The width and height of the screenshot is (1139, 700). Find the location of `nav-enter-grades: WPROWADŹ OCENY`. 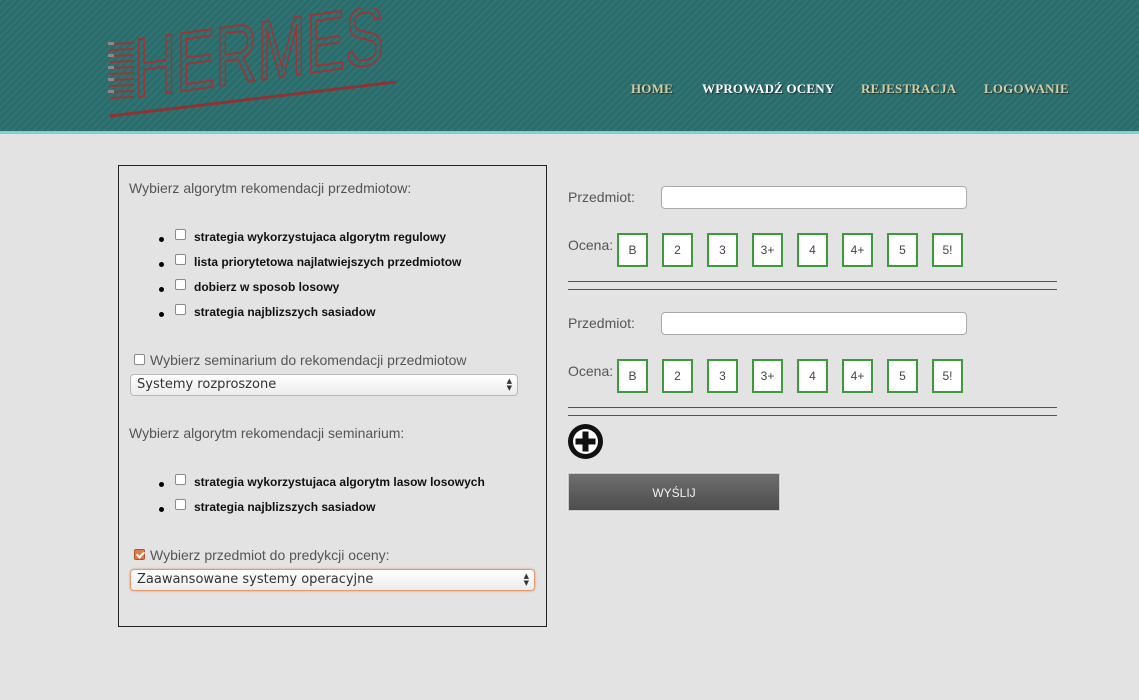

nav-enter-grades: WPROWADŹ OCENY is located at coordinates (768, 89).